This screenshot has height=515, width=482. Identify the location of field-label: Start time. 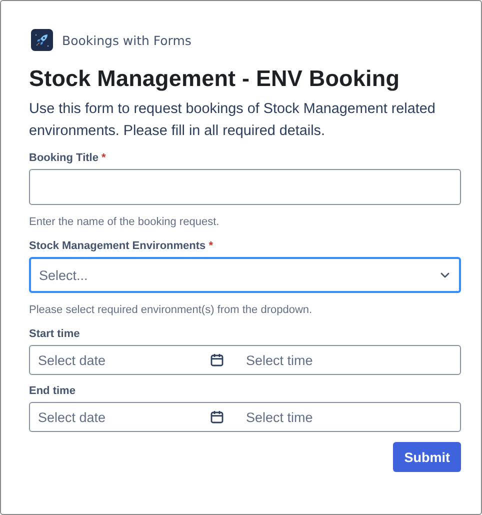
(55, 334).